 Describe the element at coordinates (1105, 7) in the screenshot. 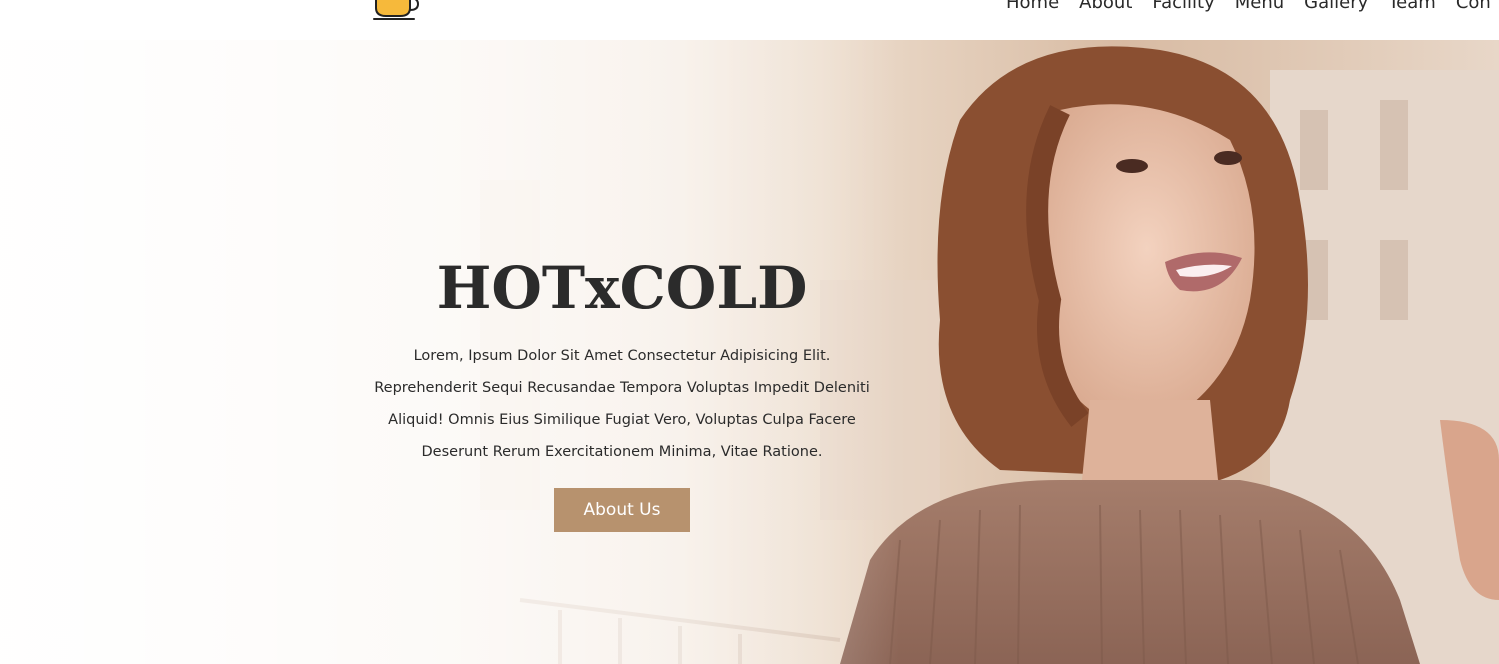

I see `nav-about: About` at that location.